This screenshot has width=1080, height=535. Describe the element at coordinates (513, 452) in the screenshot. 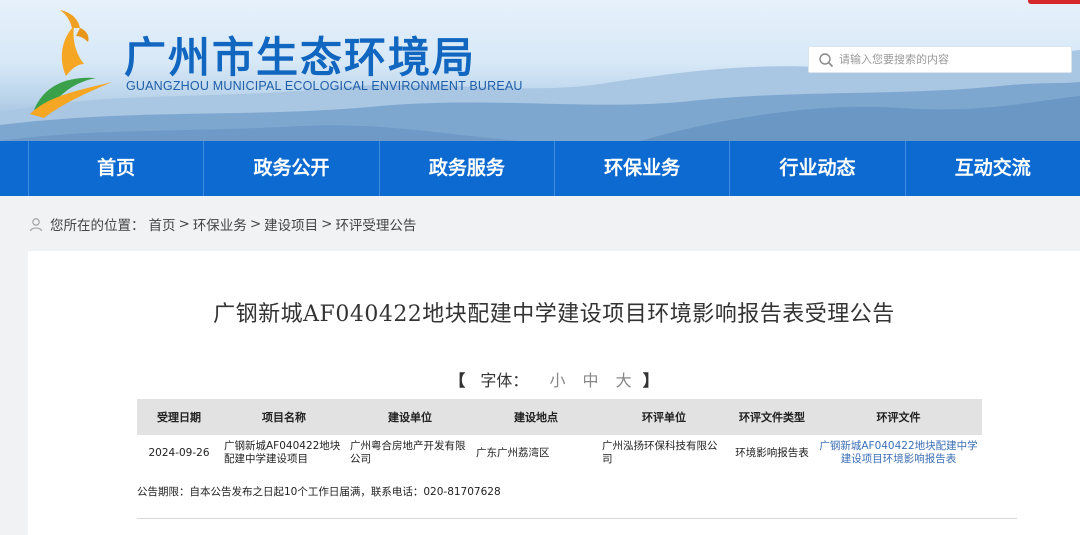

I see `cell-location: 广东广州荔湾区` at that location.